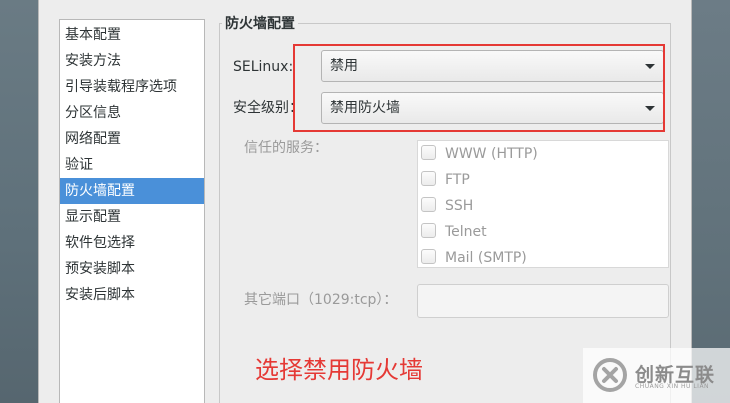 The image size is (730, 403). I want to click on sidebar-item-pre-install-script: 预安装脚本, so click(132, 269).